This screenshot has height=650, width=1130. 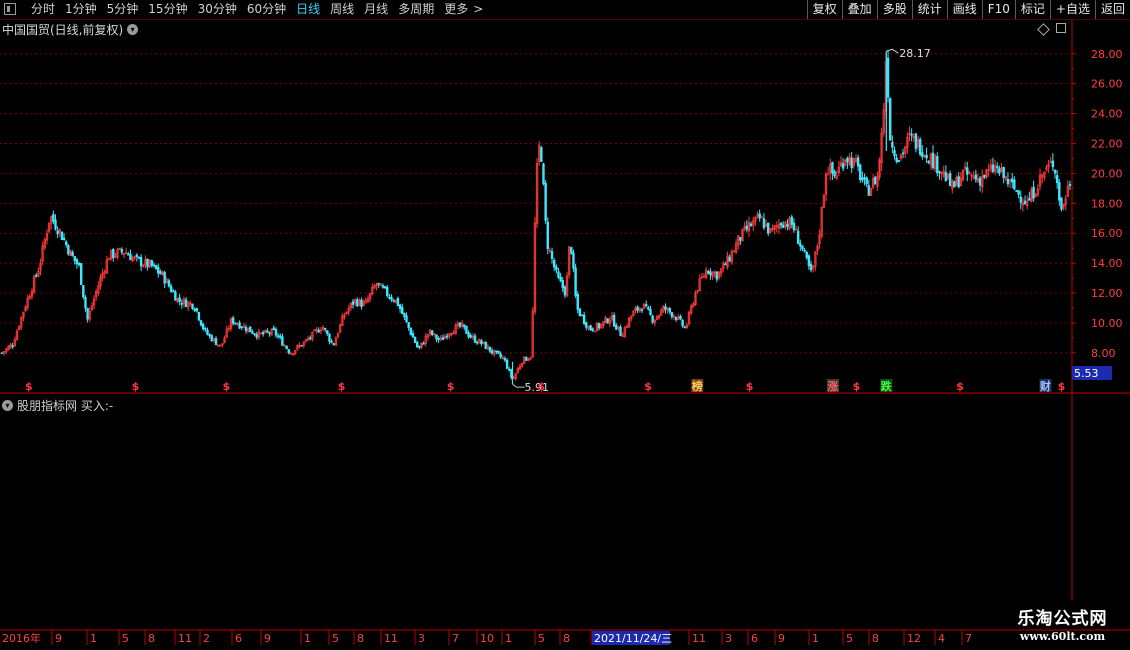 What do you see at coordinates (1112, 9) in the screenshot?
I see `toolbar-button-8: 返回` at bounding box center [1112, 9].